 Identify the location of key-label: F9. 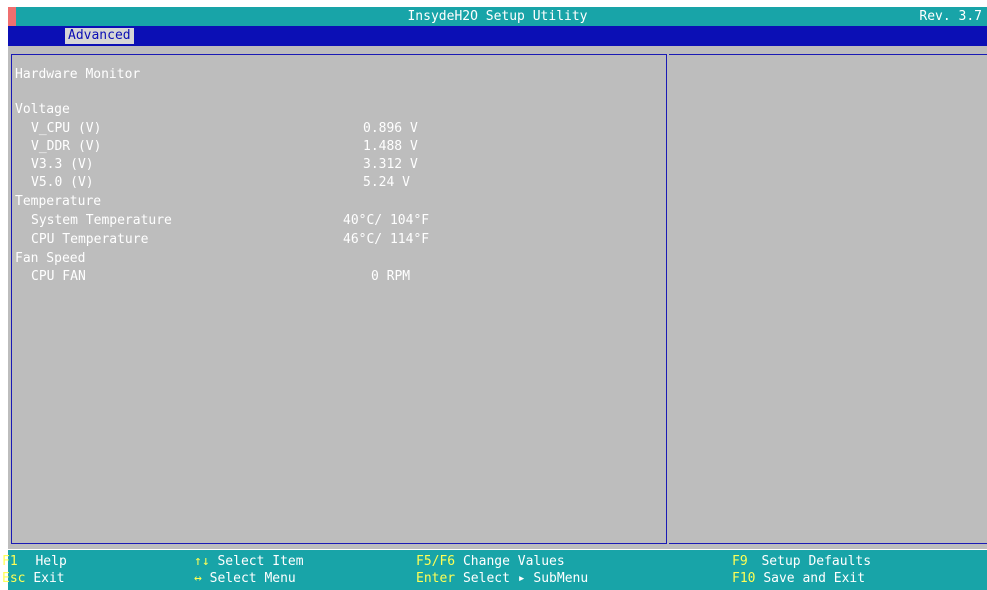
(740, 561).